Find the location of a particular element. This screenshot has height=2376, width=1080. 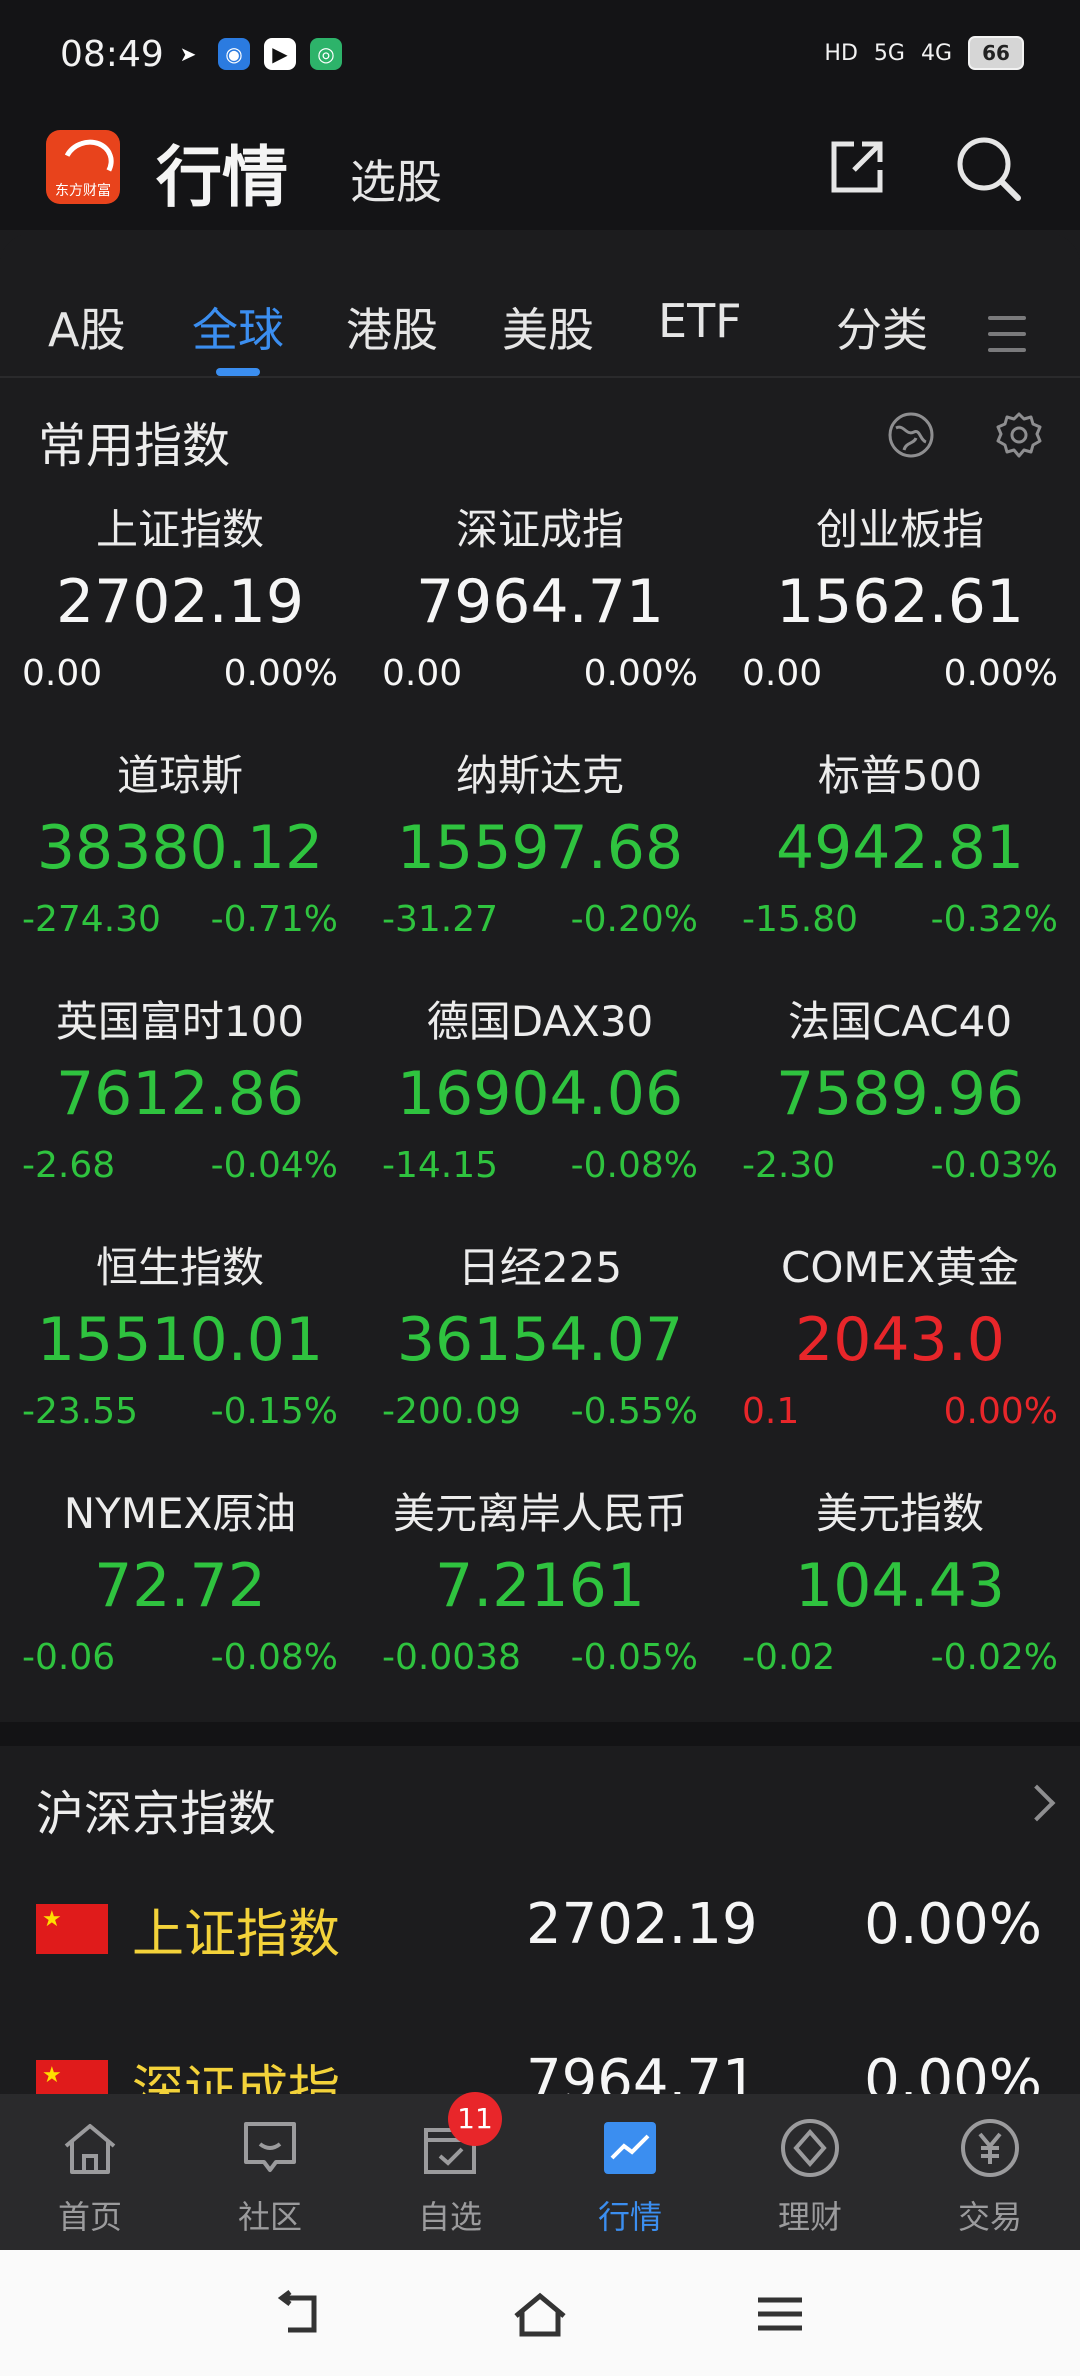

nav-trade: 交易 is located at coordinates (990, 2177).